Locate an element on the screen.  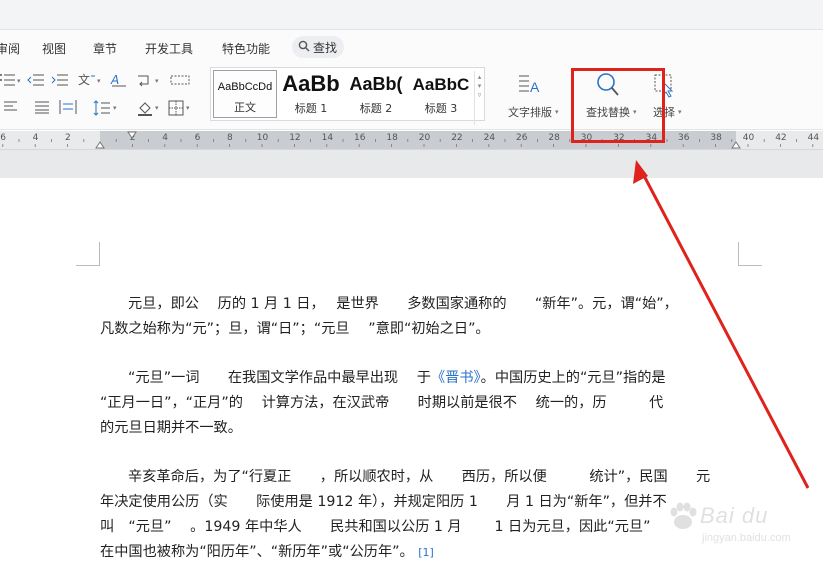
style-name: 标题 3 is located at coordinates (441, 108).